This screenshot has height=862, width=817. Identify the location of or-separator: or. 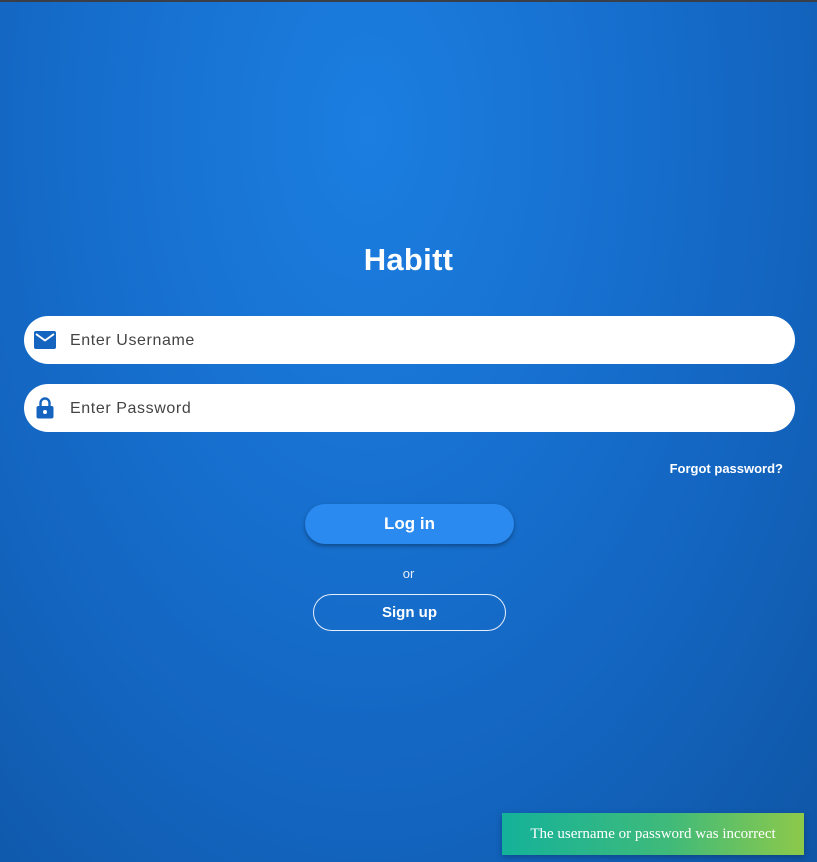
(408, 573).